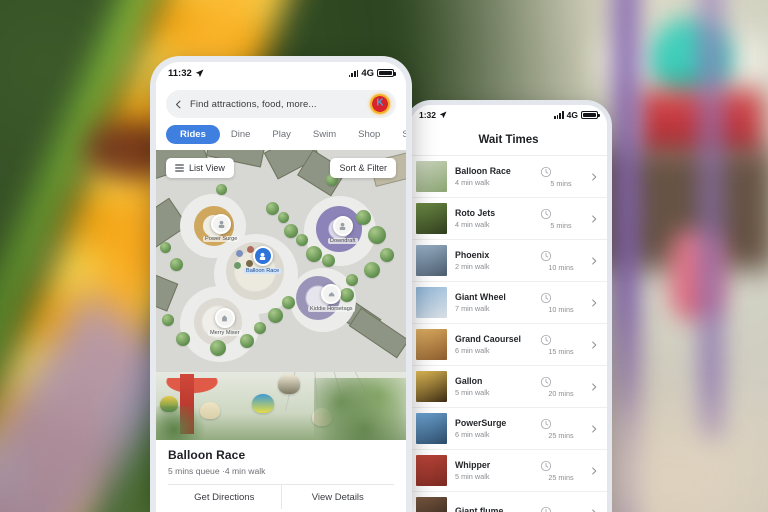 The image size is (768, 512). I want to click on wait-time-row: Giant flume, so click(508, 502).